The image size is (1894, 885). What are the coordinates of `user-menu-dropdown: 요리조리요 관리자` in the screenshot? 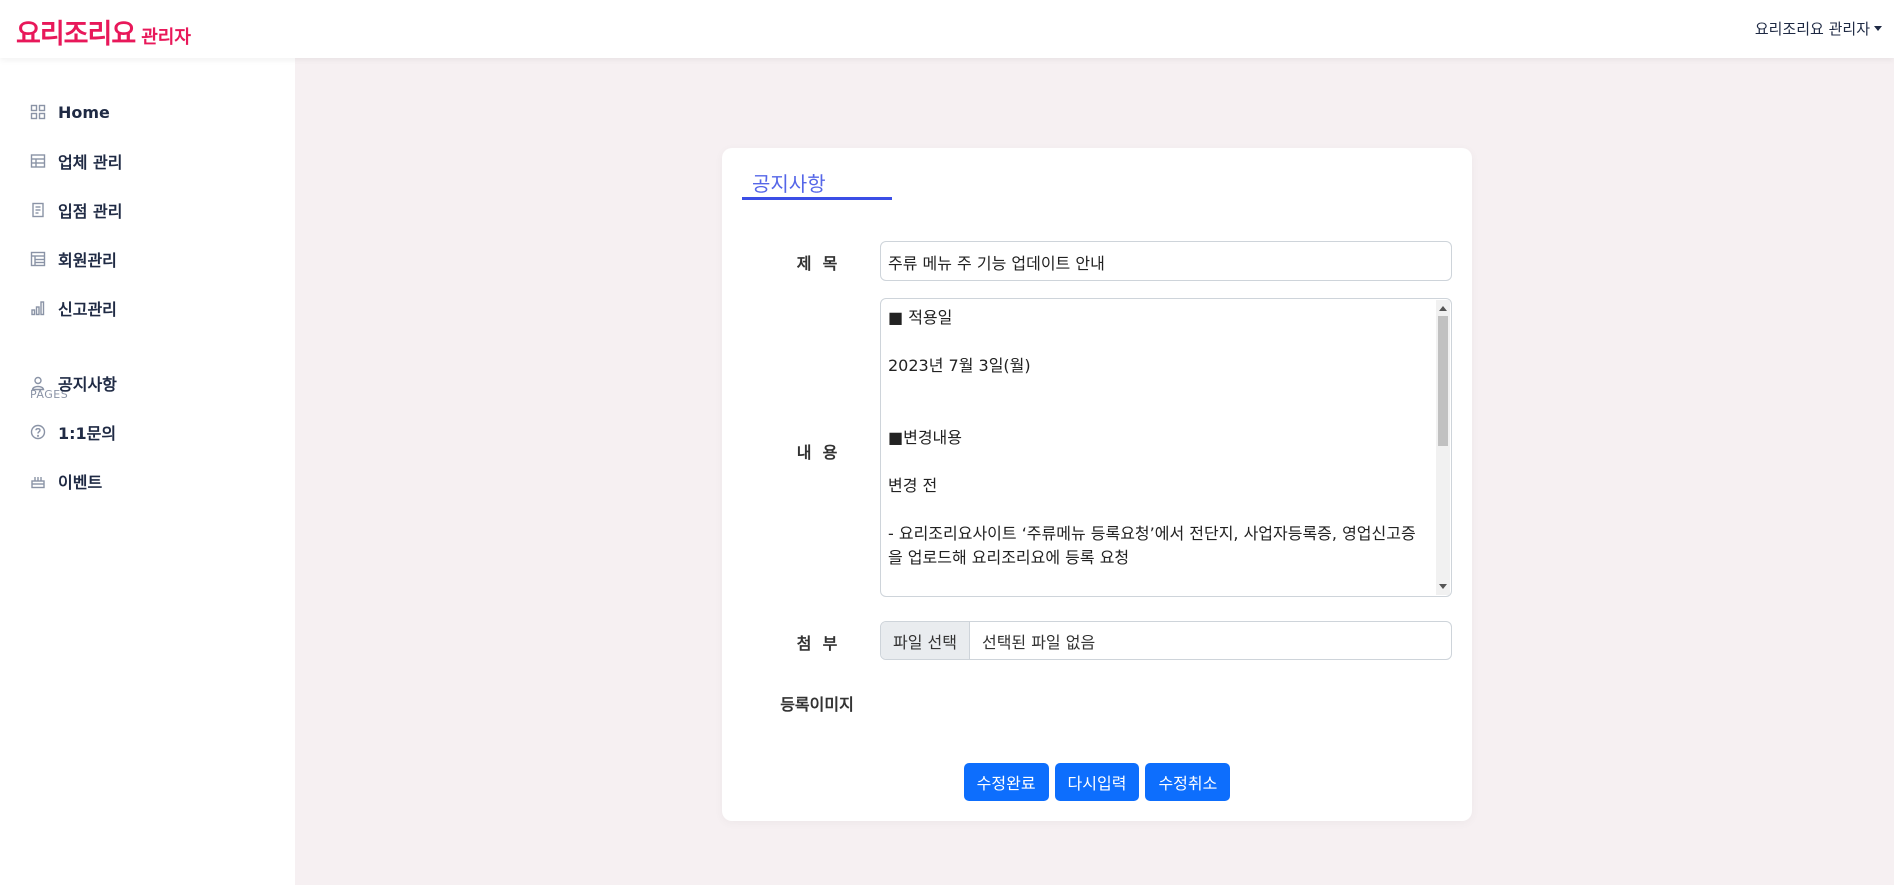 It's located at (1818, 28).